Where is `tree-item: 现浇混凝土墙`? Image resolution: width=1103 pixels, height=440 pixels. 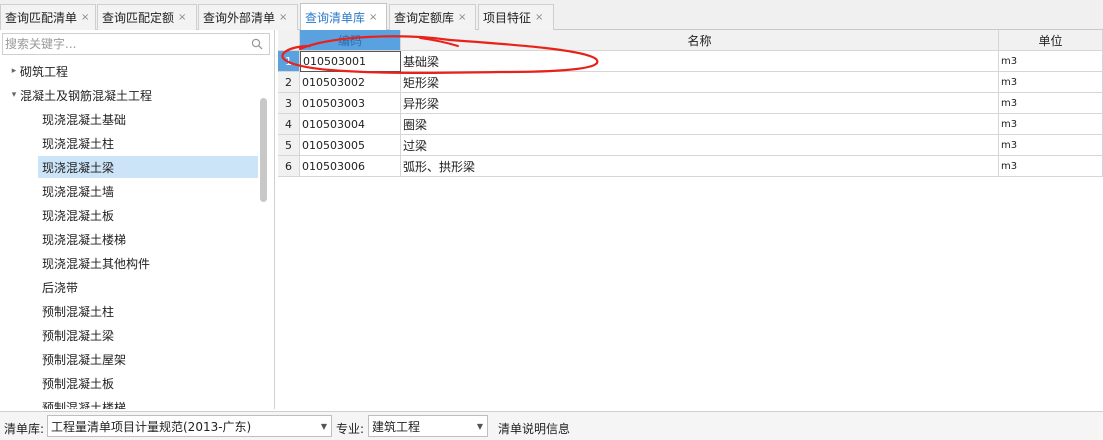 tree-item: 现浇混凝土墙 is located at coordinates (148, 191).